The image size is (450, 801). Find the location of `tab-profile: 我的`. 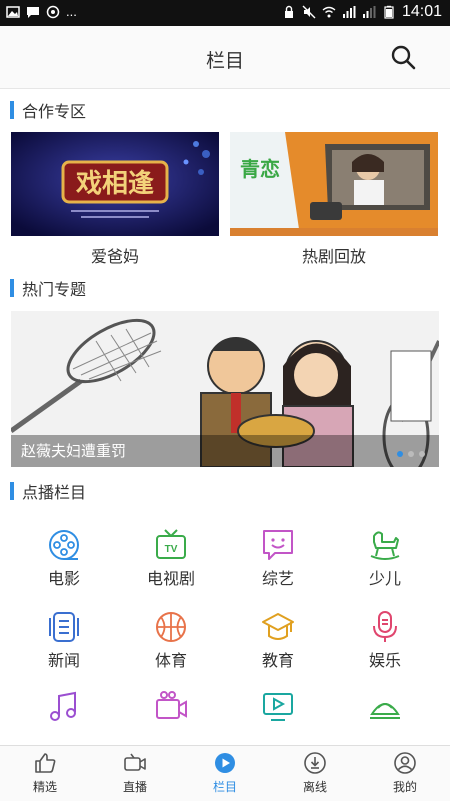

tab-profile: 我的 is located at coordinates (405, 773).